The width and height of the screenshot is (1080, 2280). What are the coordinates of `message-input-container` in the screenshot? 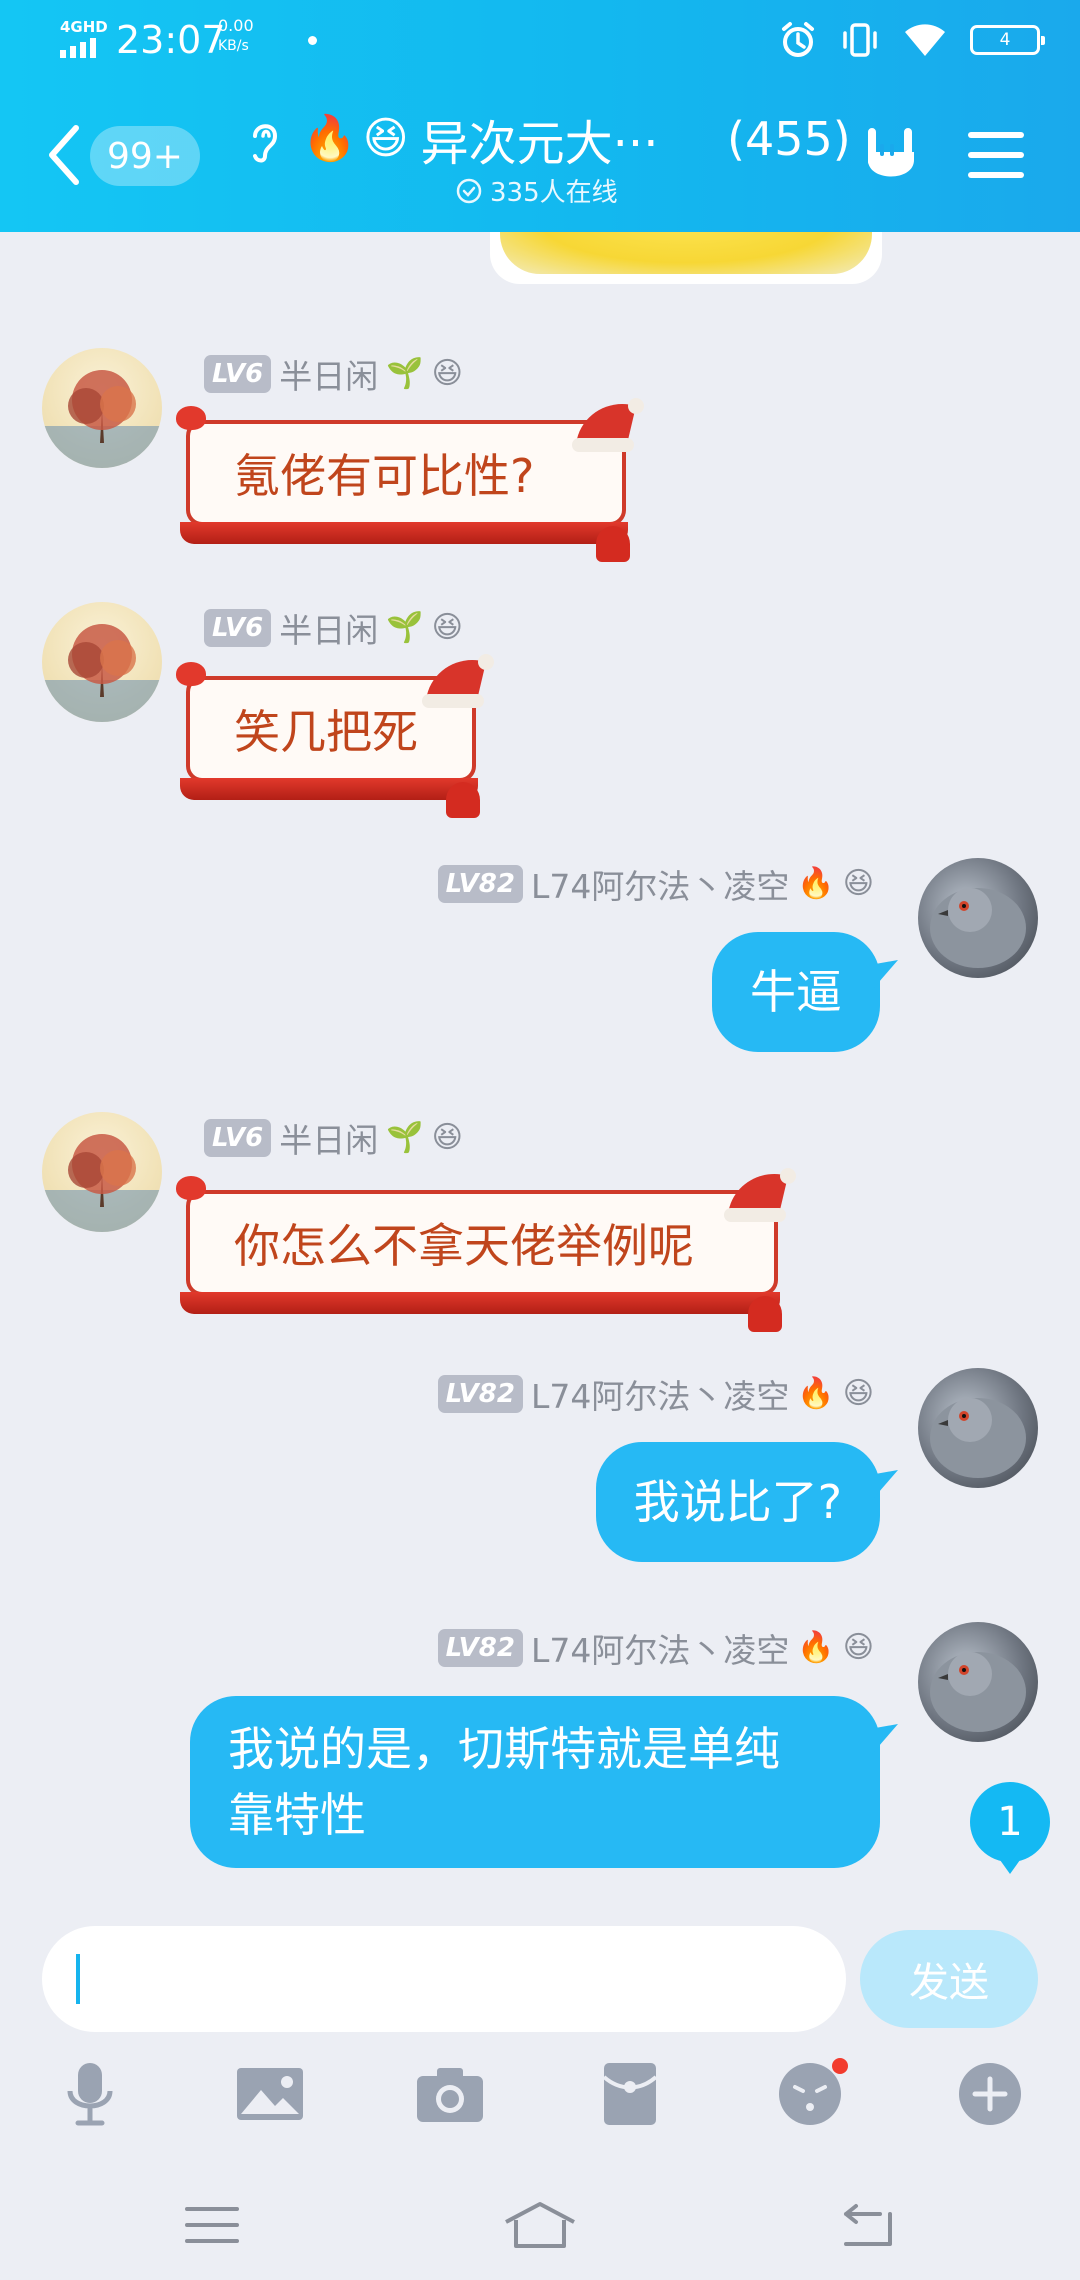 It's located at (444, 1979).